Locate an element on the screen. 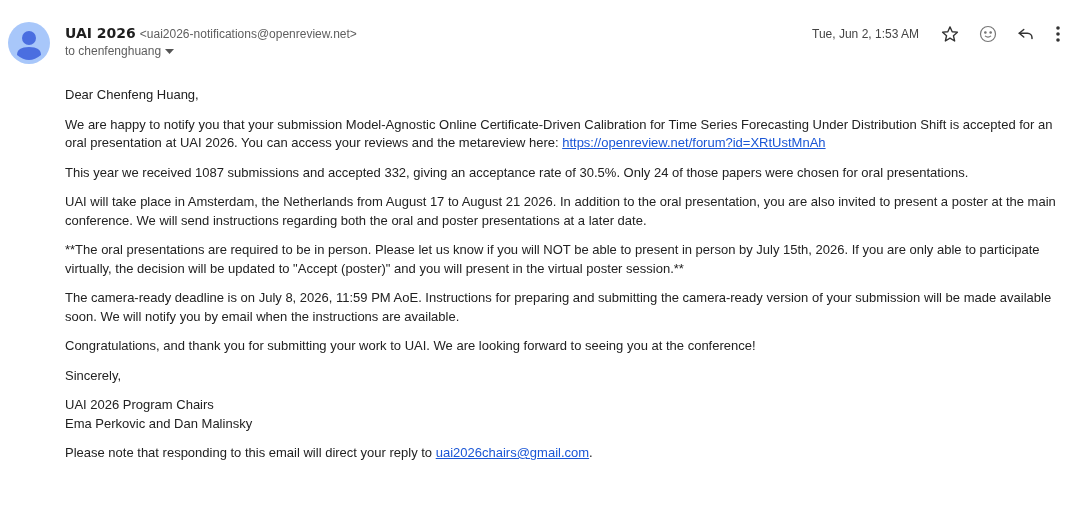  signature-line: UAI 2026 Program Chairs is located at coordinates (140, 405).